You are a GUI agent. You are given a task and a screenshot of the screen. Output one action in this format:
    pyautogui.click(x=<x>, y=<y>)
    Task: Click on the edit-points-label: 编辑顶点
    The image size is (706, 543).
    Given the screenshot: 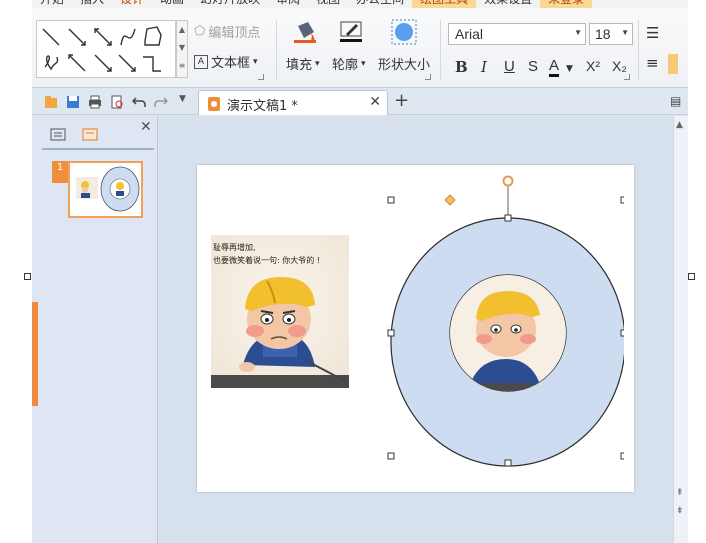 What is the action you would take?
    pyautogui.click(x=234, y=33)
    